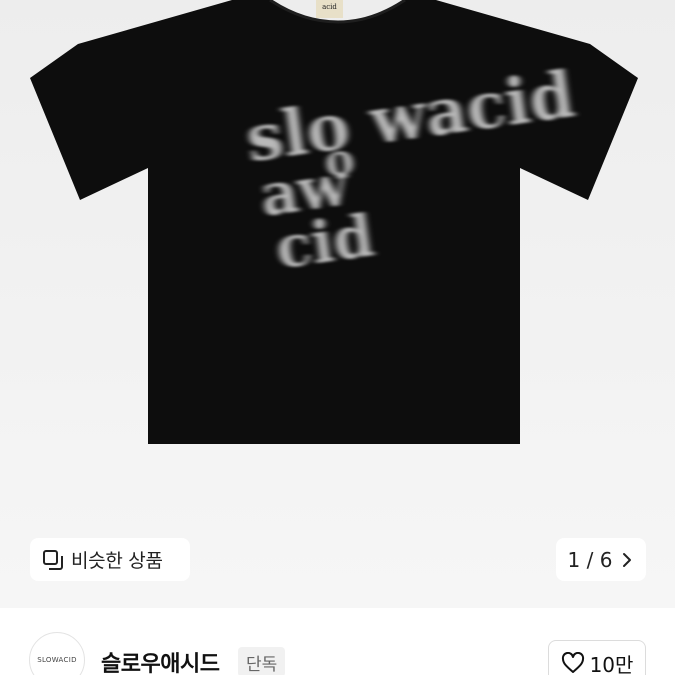 This screenshot has height=675, width=675. I want to click on brand-row: SLOWACID 슬로우애시드 단독 10만, so click(337, 641).